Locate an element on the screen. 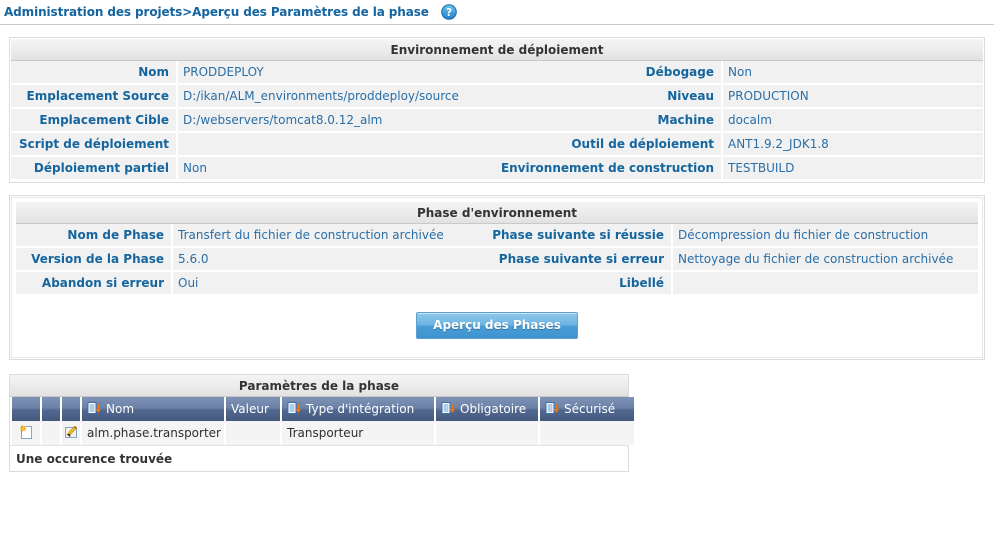 This screenshot has width=994, height=552. field-label-abandon-si-erreur: Abandon si erreur is located at coordinates (93, 284).